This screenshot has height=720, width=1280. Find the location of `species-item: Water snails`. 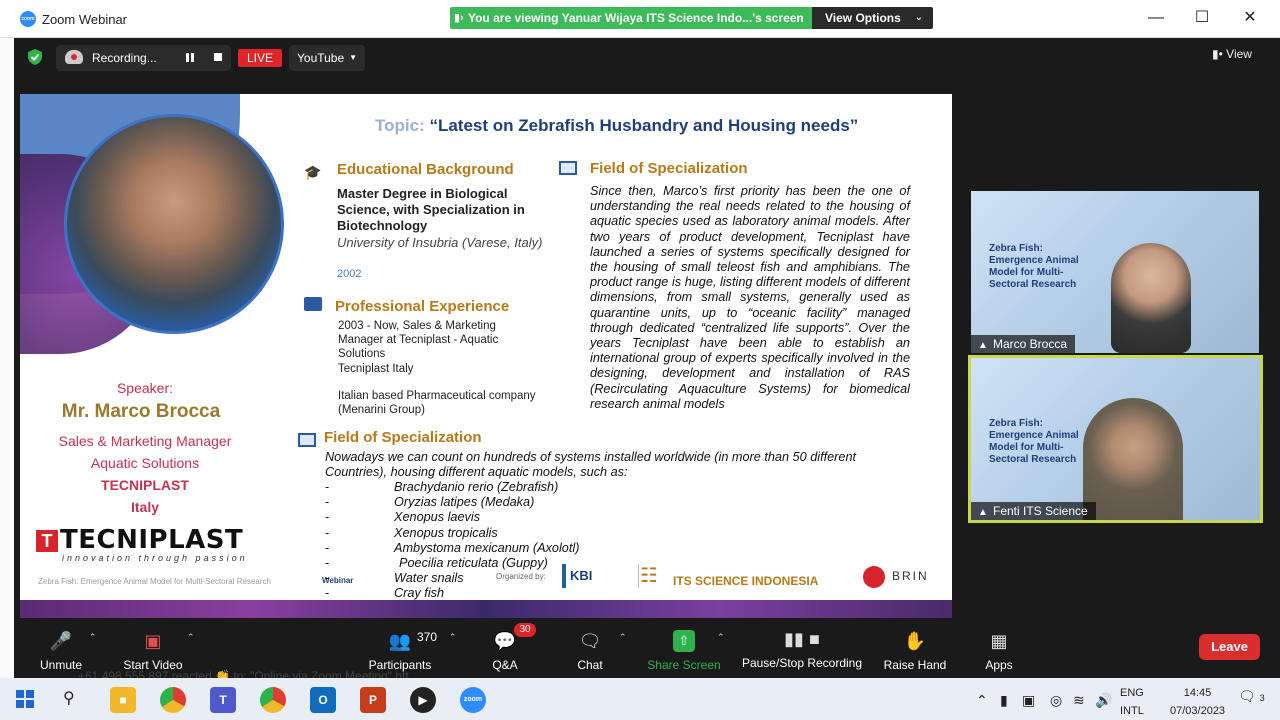

species-item: Water snails is located at coordinates (429, 578).